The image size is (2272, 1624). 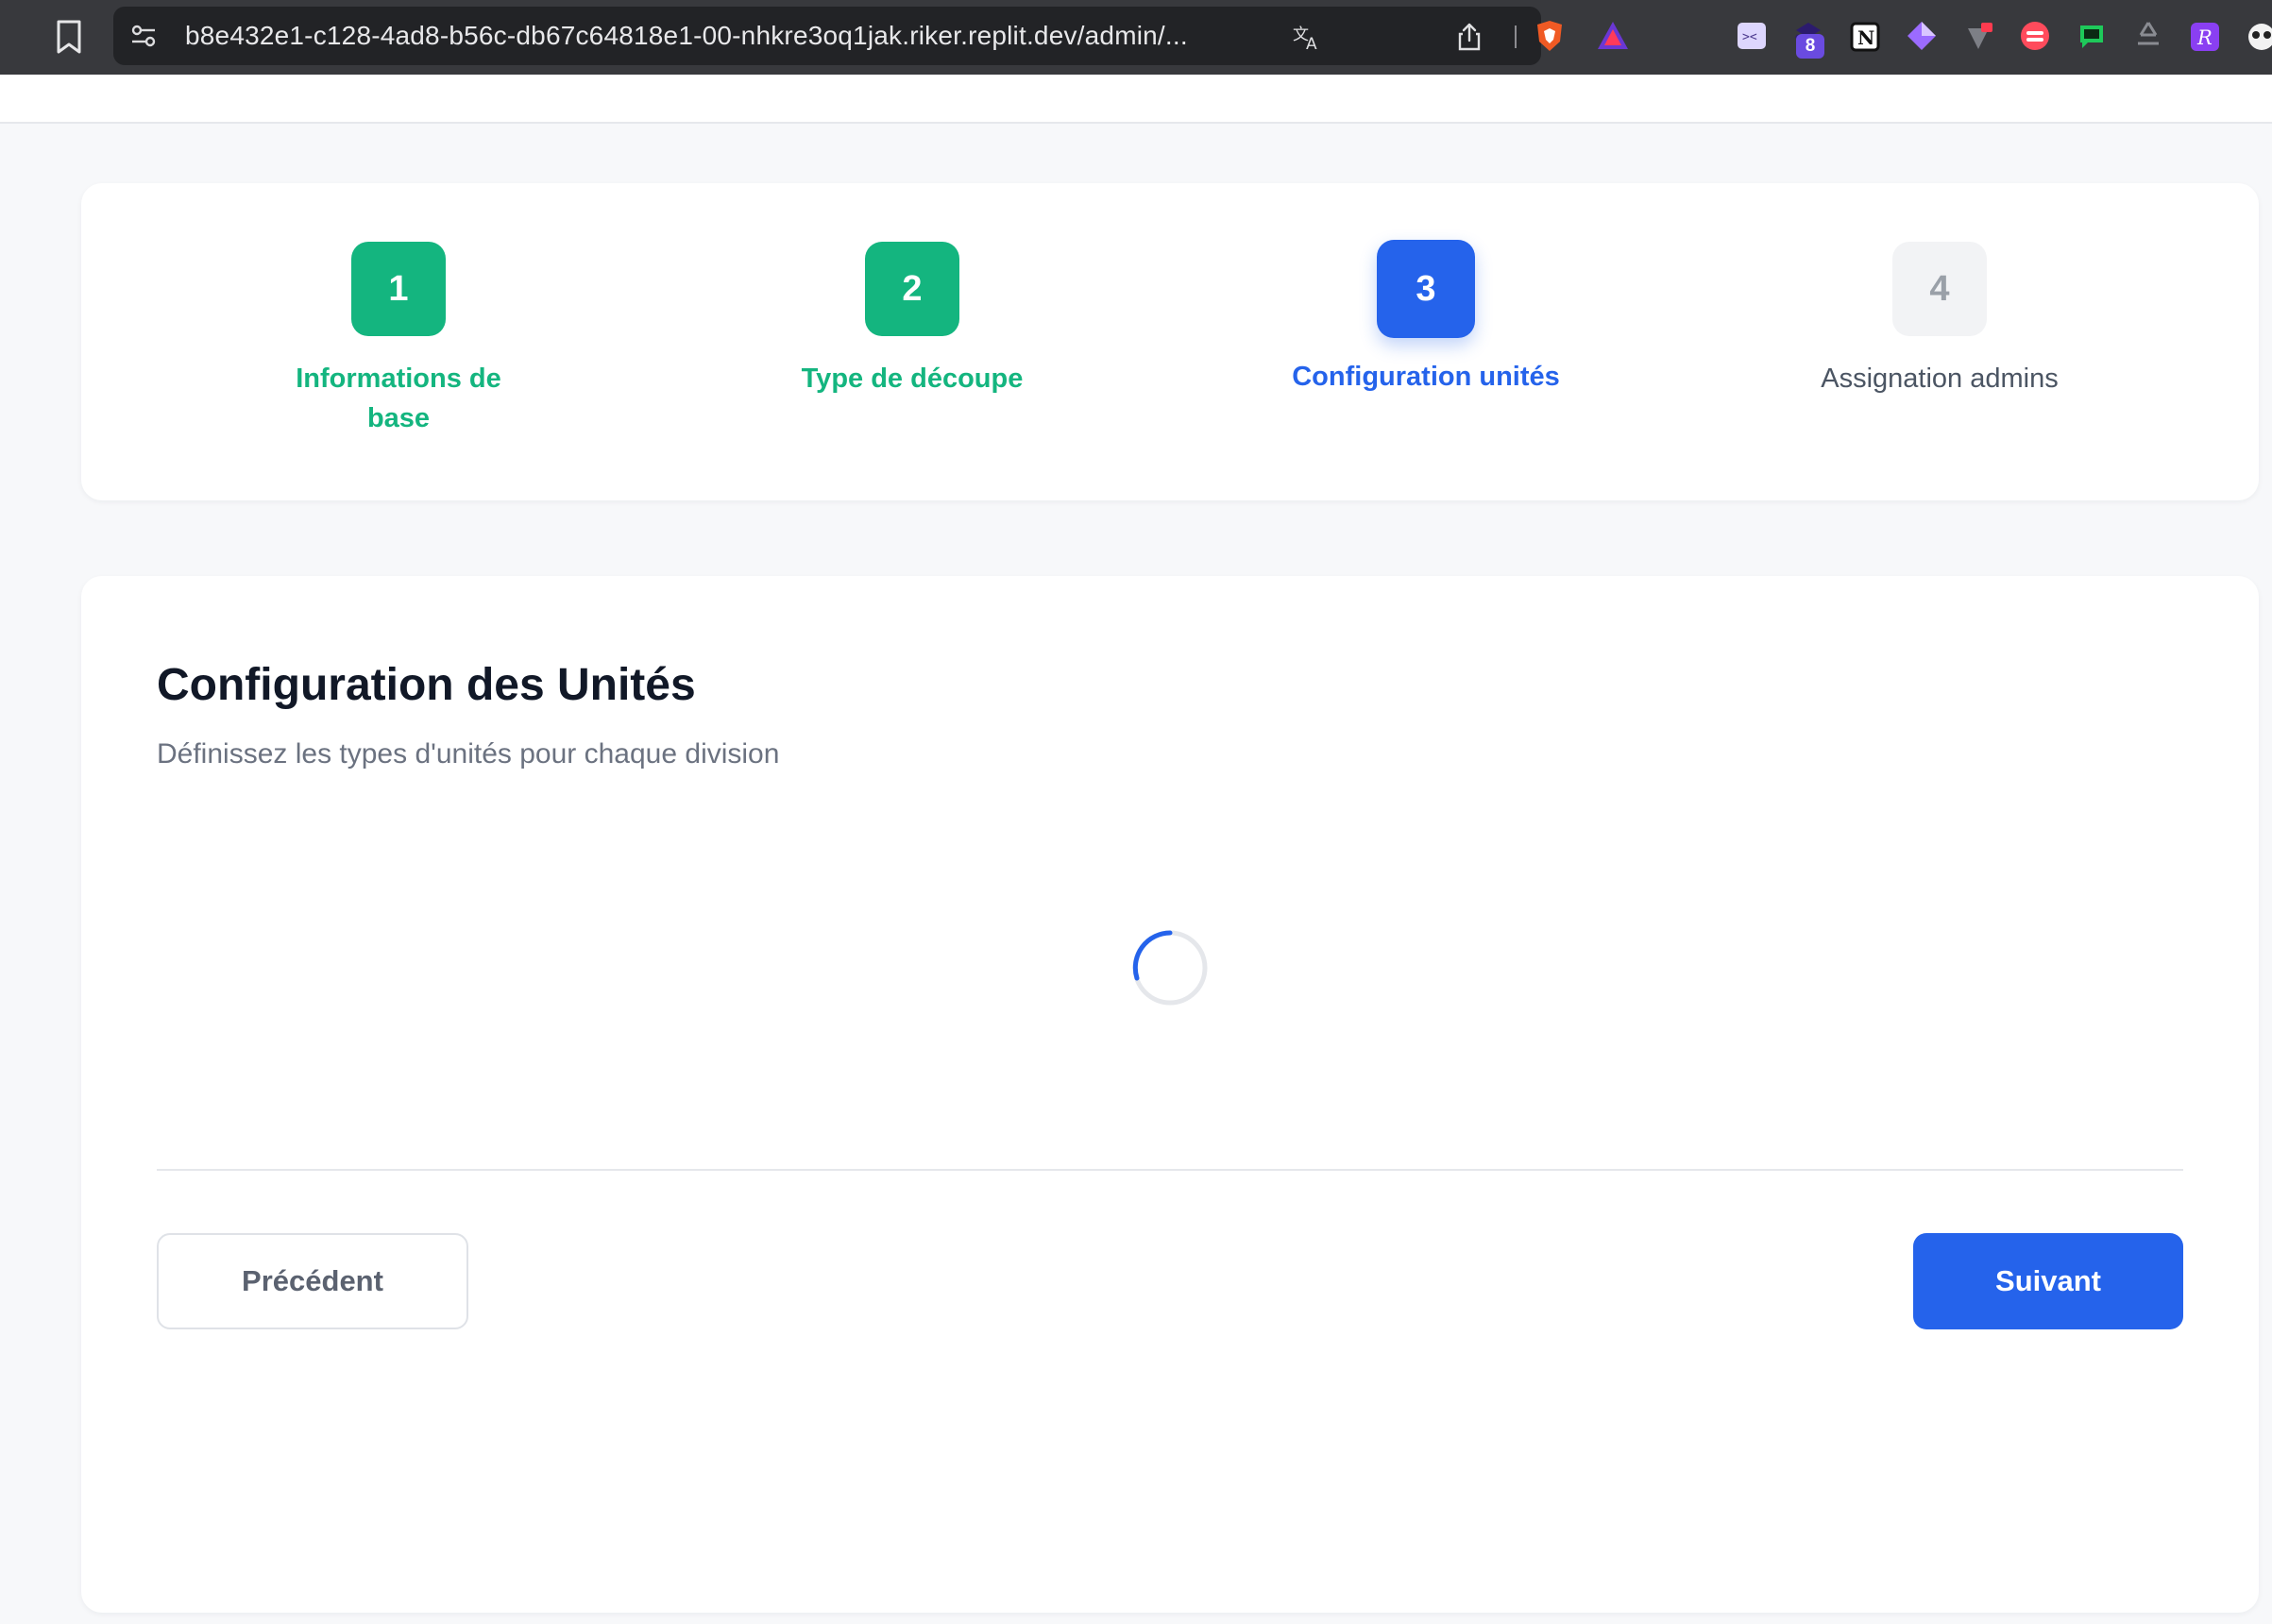 What do you see at coordinates (1311, 43) in the screenshot?
I see `svg-text: A` at bounding box center [1311, 43].